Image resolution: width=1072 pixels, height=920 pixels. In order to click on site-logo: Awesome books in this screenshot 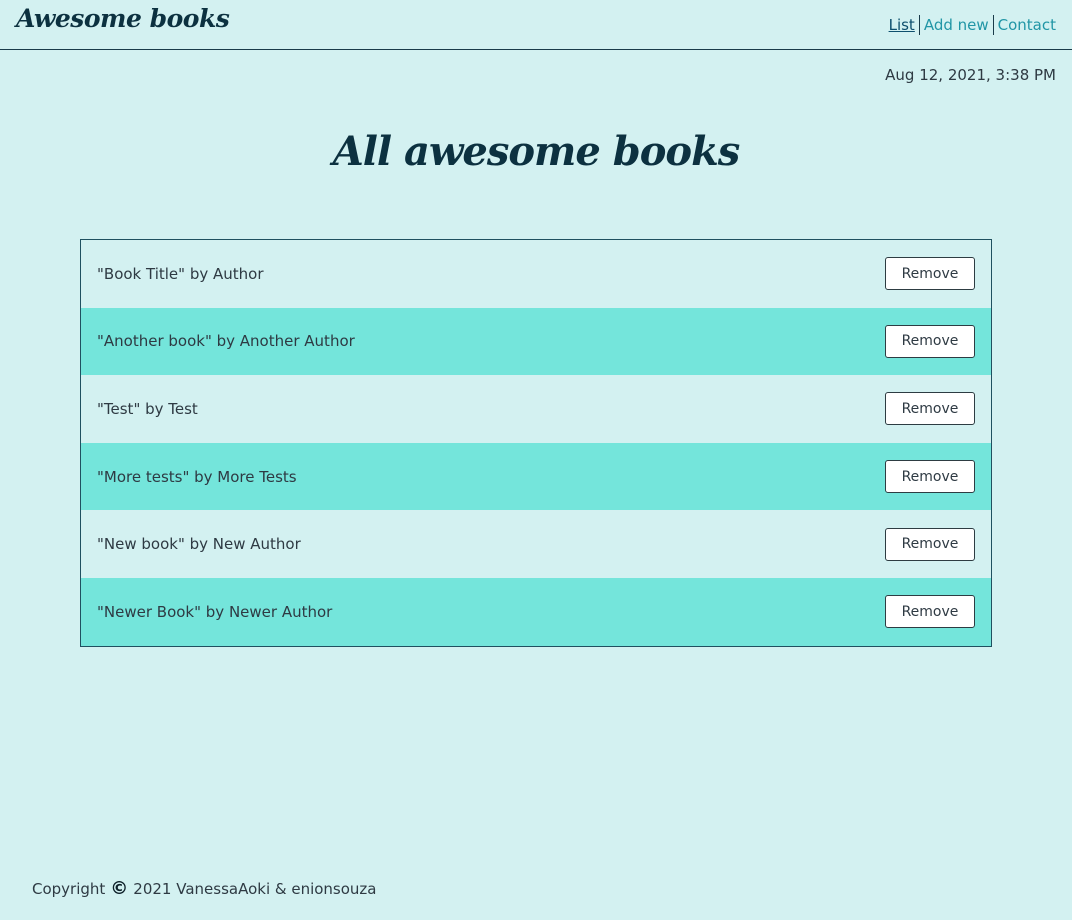, I will do `click(123, 18)`.